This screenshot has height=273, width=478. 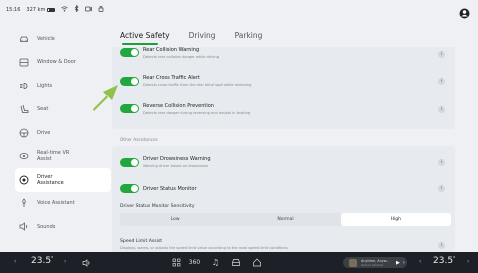 I want to click on clock: 15:16, so click(x=13, y=9).